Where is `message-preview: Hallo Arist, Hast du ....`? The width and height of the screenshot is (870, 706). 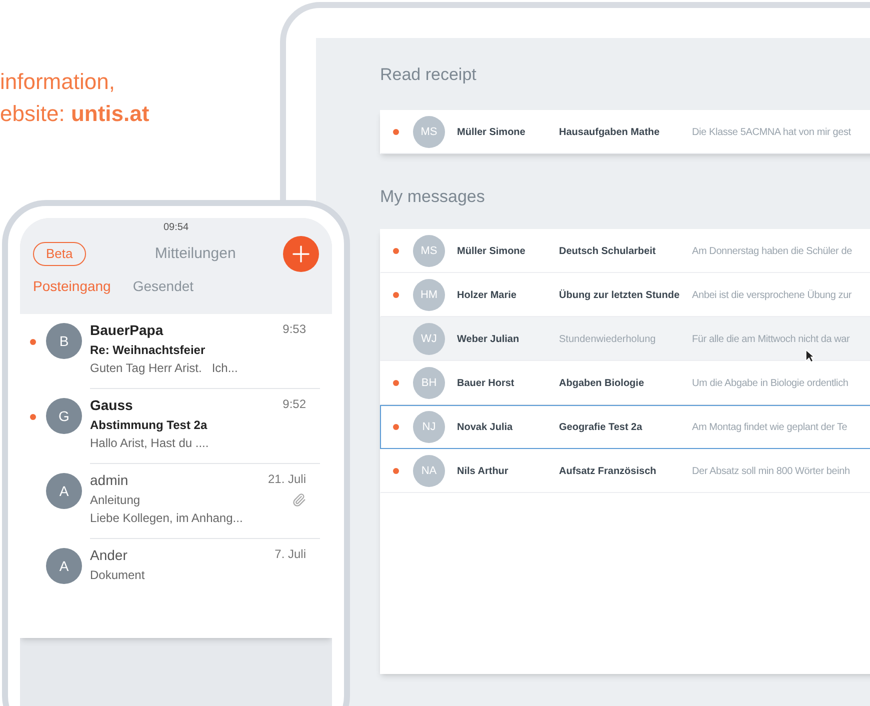 message-preview: Hallo Arist, Hast du .... is located at coordinates (150, 443).